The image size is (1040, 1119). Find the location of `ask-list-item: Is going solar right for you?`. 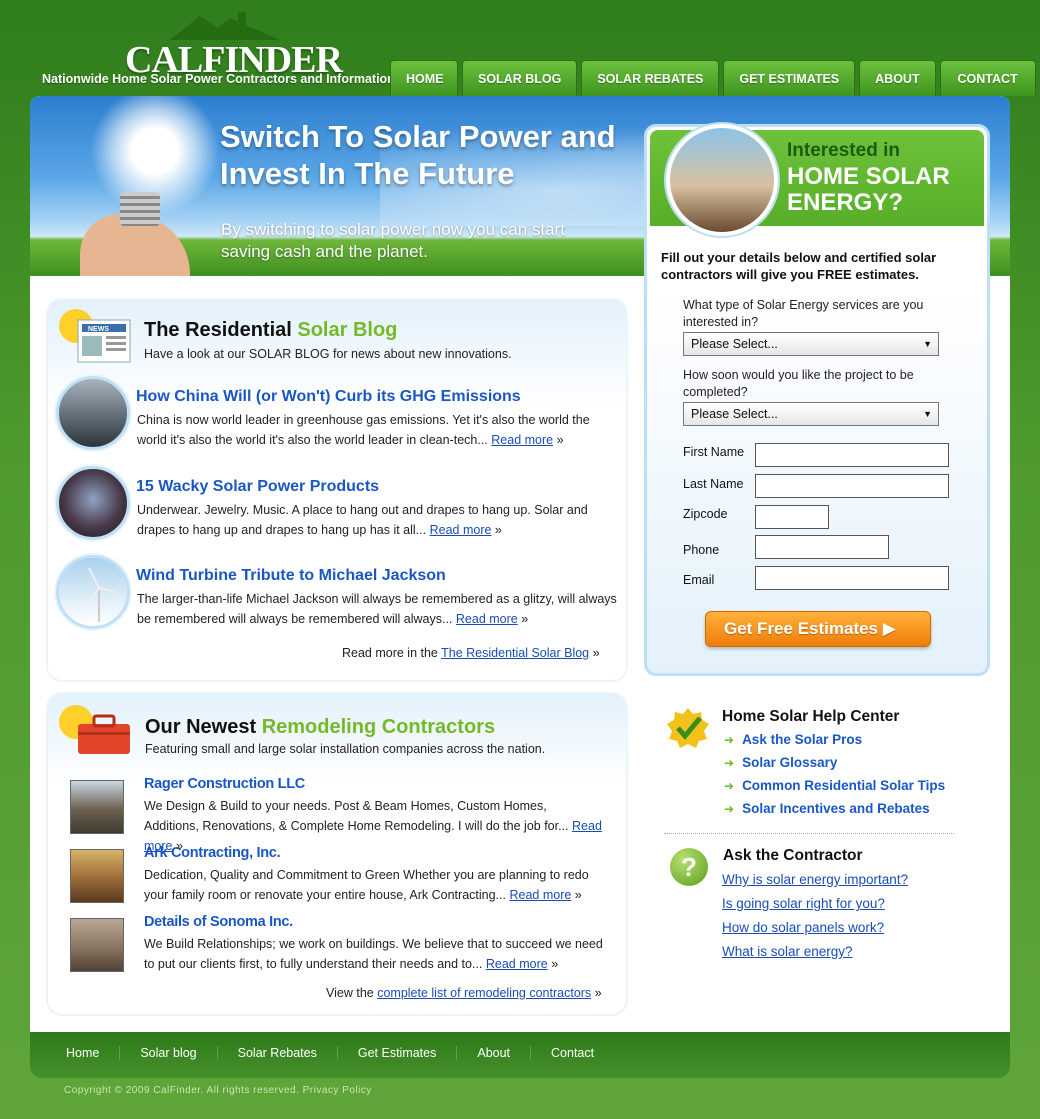

ask-list-item: Is going solar right for you? is located at coordinates (815, 908).